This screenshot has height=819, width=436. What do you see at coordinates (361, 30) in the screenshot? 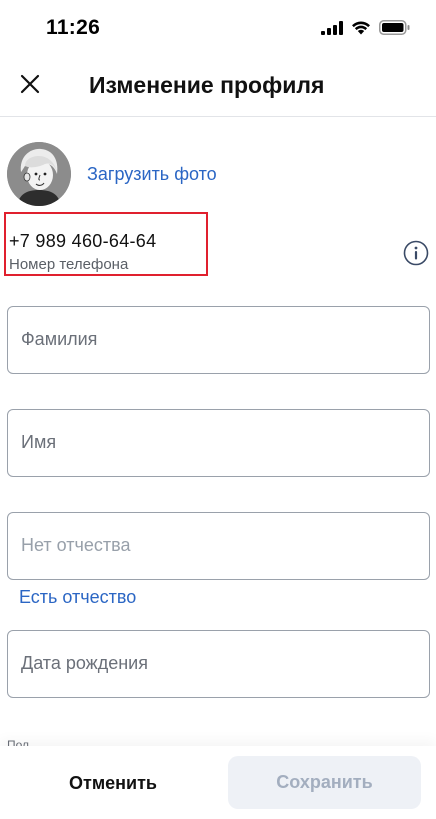
I see `wifi-icon` at bounding box center [361, 30].